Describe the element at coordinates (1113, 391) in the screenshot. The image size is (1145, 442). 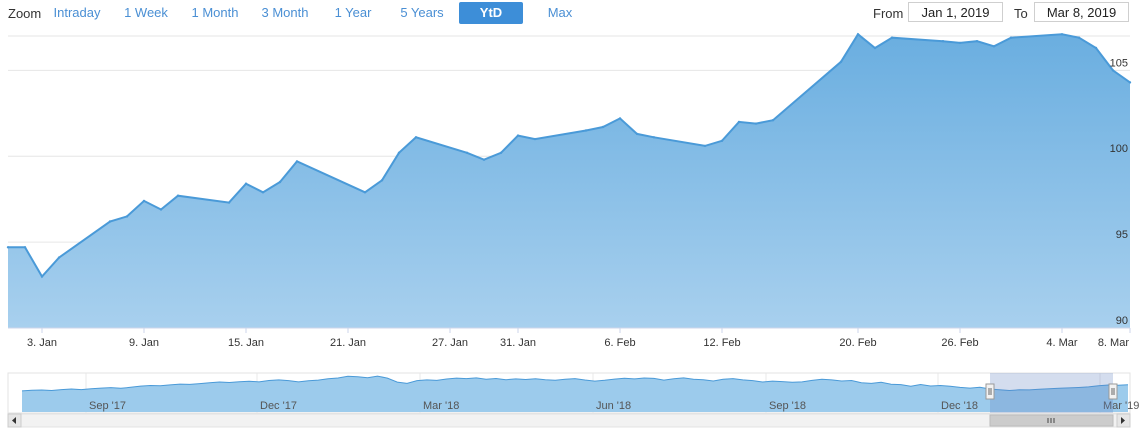
I see `navigator-right-handle` at that location.